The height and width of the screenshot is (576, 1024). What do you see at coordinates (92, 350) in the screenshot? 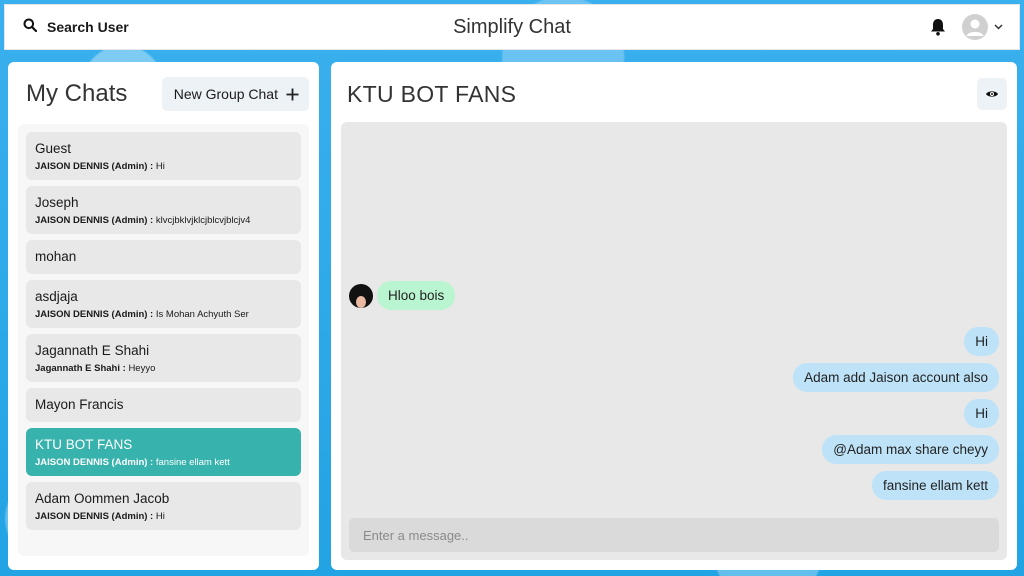
I see `chat-name: Jagannath E Shahi` at bounding box center [92, 350].